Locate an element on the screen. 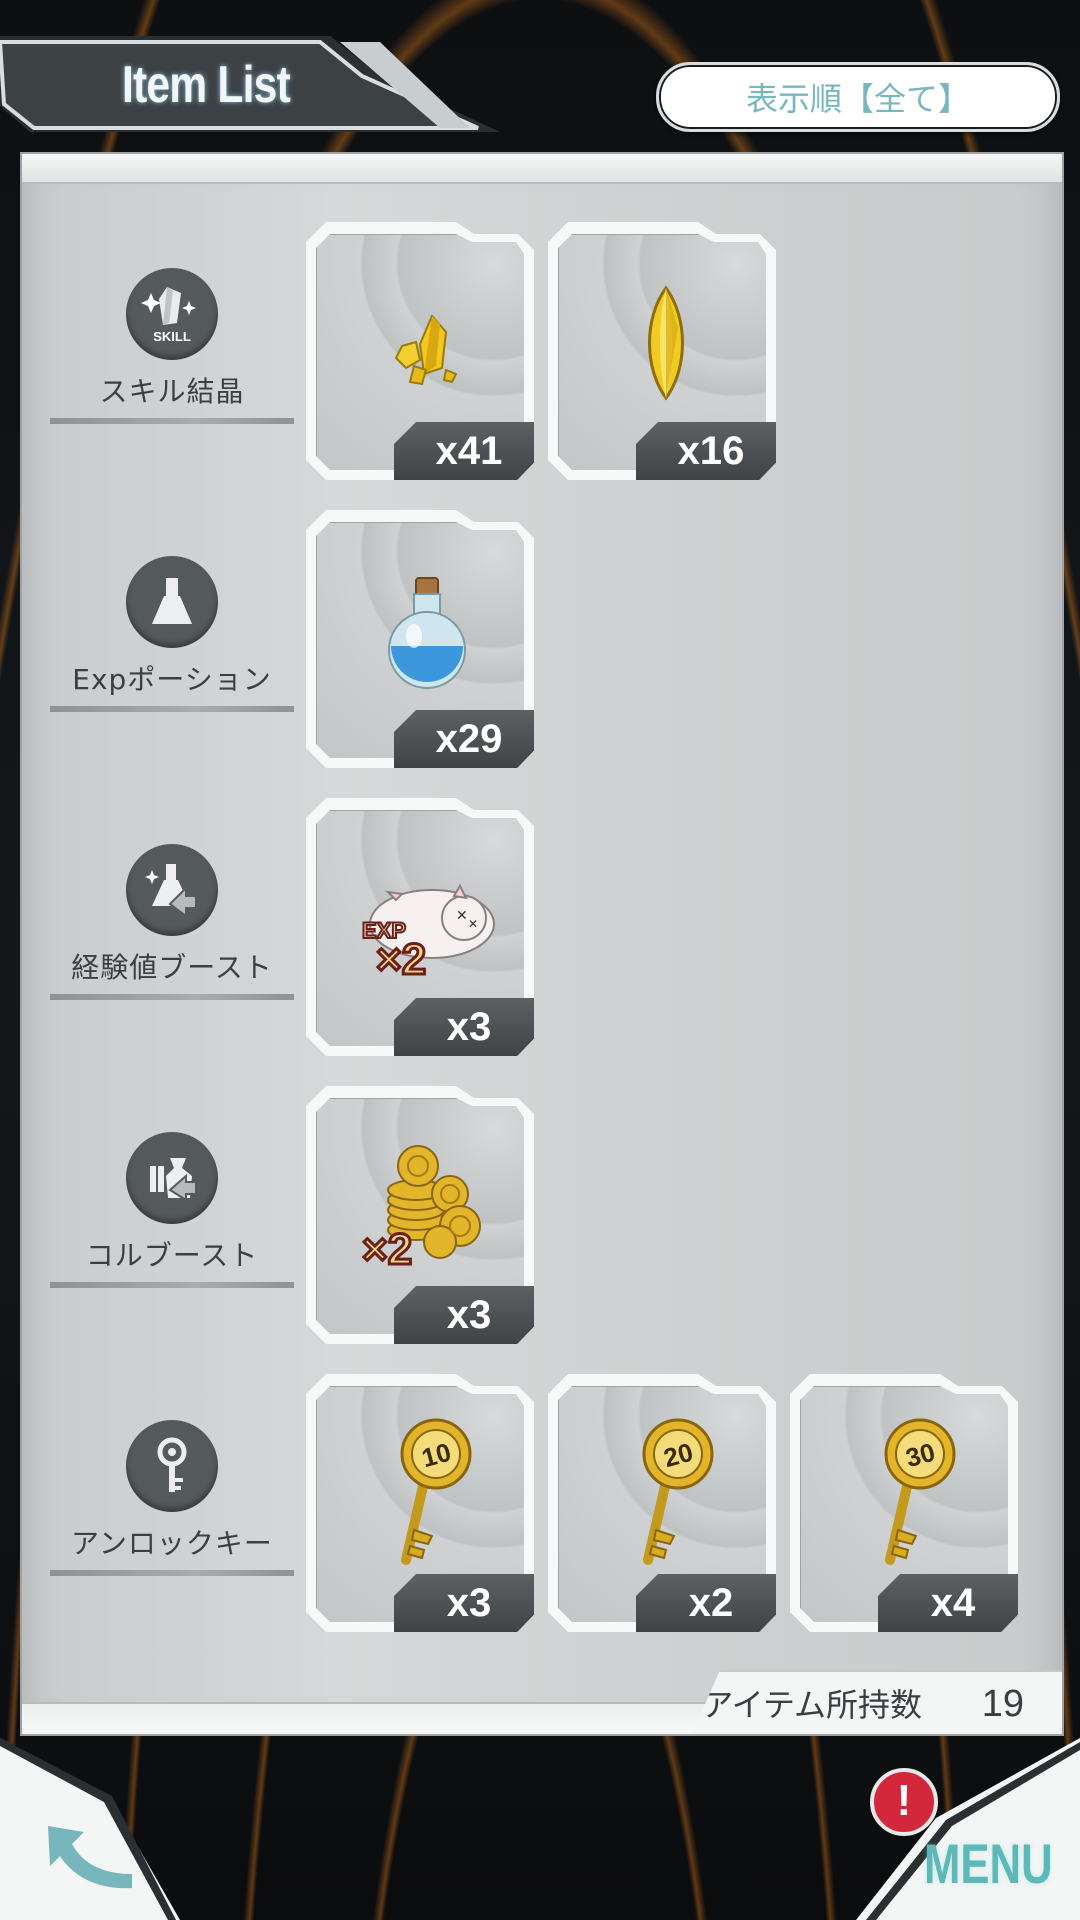 Image resolution: width=1080 pixels, height=1920 pixels. item-count-badge: x41 is located at coordinates (464, 451).